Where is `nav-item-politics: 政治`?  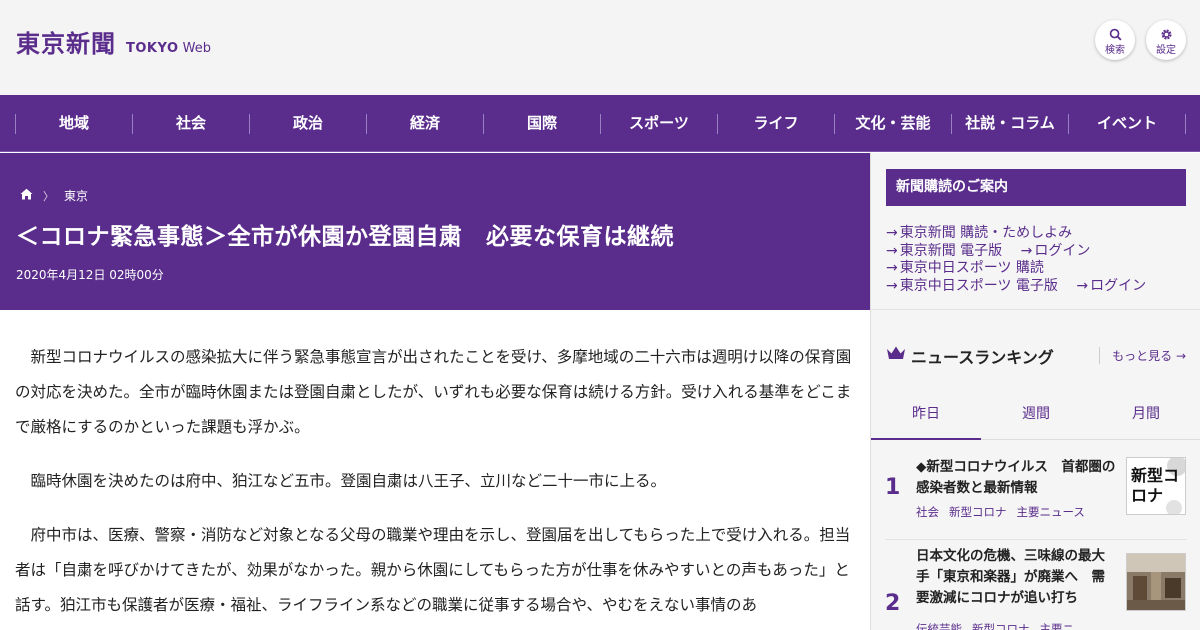 nav-item-politics: 政治 is located at coordinates (308, 123).